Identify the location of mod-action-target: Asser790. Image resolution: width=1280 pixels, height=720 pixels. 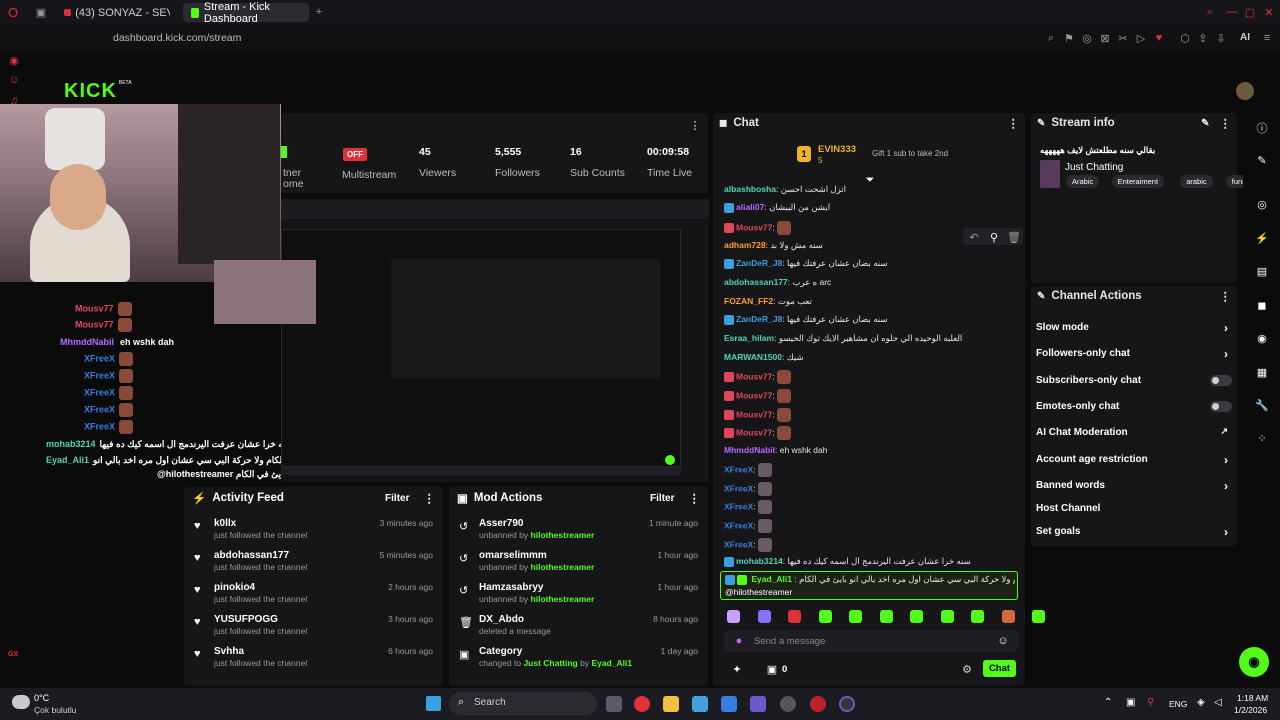
(501, 523).